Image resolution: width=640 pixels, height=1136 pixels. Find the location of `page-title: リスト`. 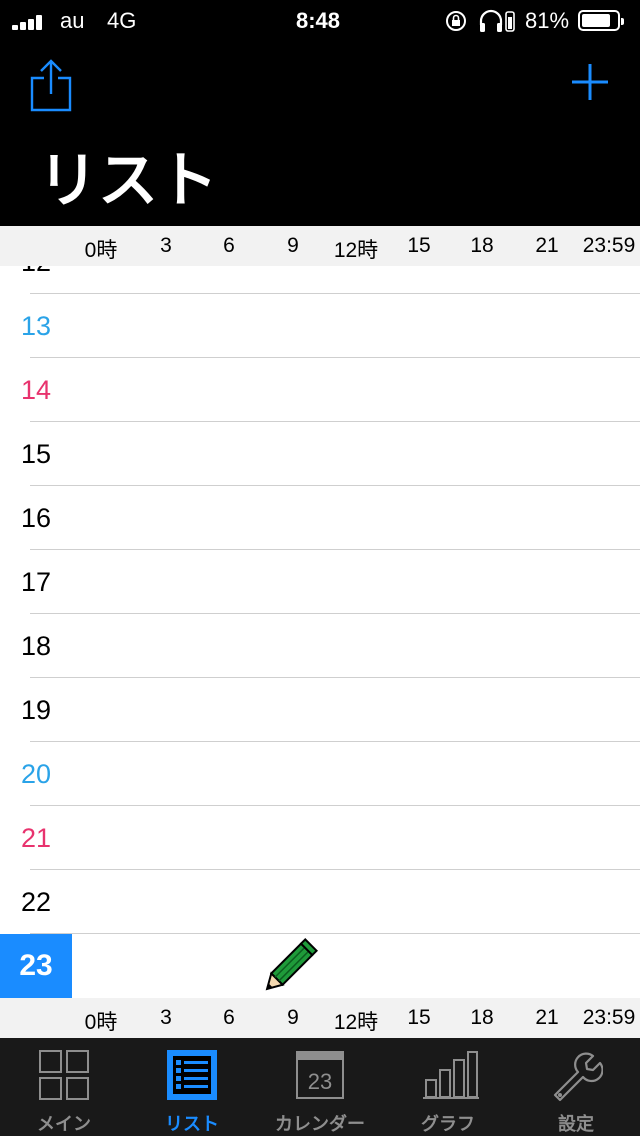

page-title: リスト is located at coordinates (128, 181).